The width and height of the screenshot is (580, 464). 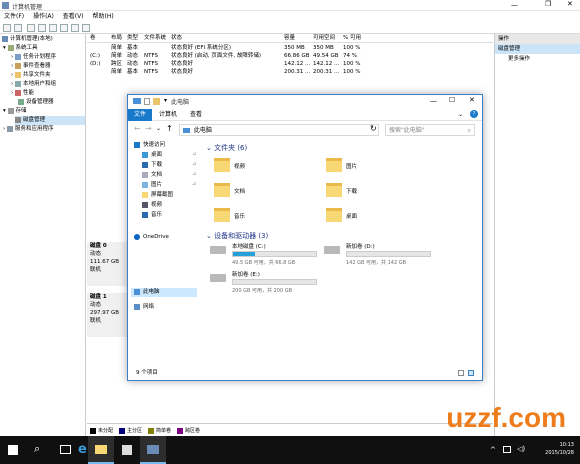 I want to click on refresh-icon, so click(x=64, y=28).